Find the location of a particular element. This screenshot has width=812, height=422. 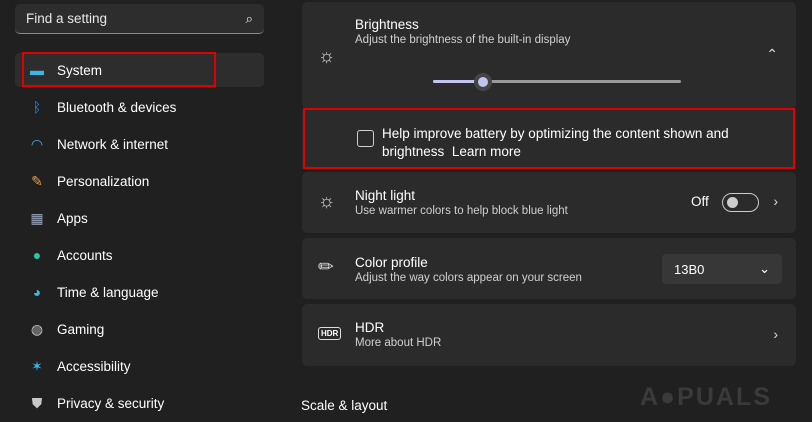

sidebar-item-label: Time & language is located at coordinates (108, 292).